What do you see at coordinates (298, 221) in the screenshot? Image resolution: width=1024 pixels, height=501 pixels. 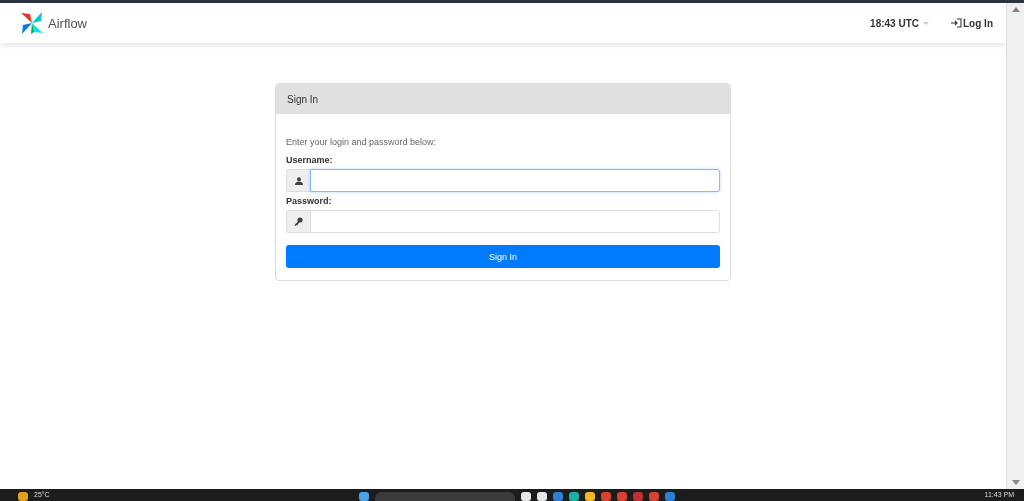 I see `key-icon` at bounding box center [298, 221].